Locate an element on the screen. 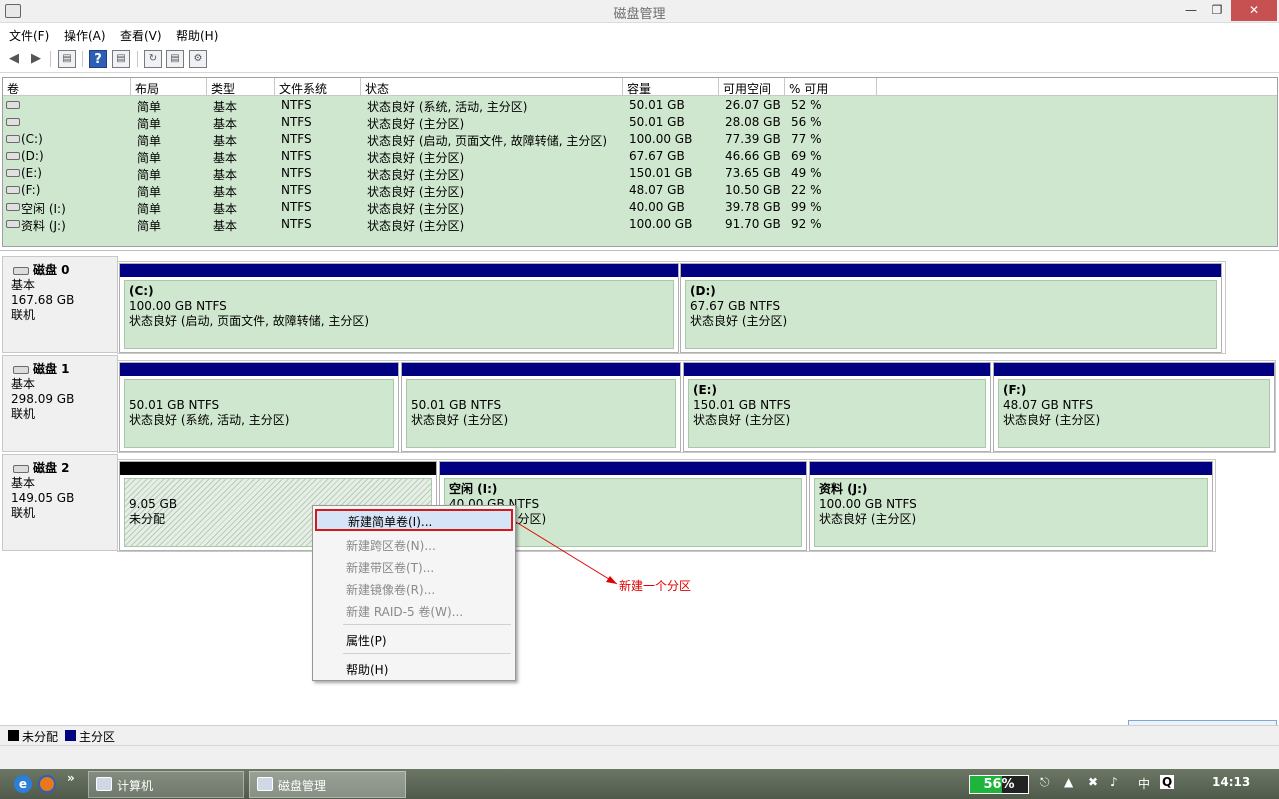  disk-management-icon is located at coordinates (265, 784).